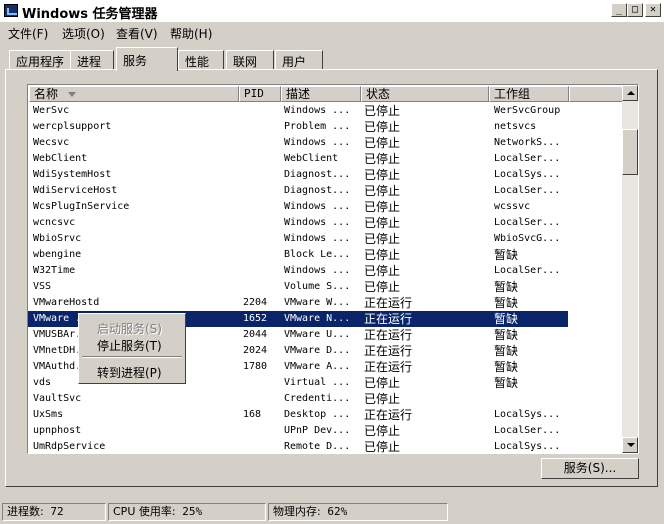 The image size is (664, 524). Describe the element at coordinates (201, 59) in the screenshot. I see `tab-performance: 性能` at that location.